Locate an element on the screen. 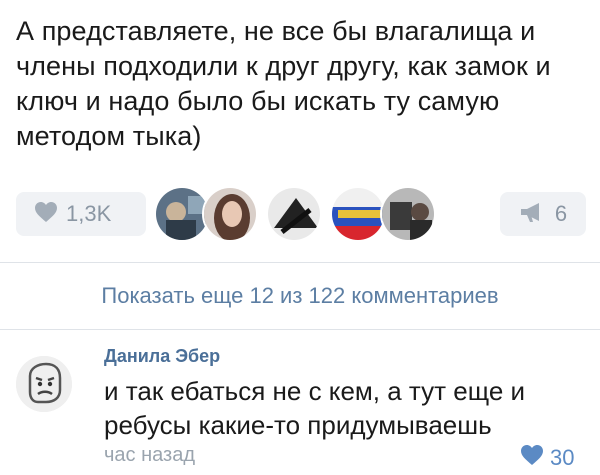 Image resolution: width=600 pixels, height=475 pixels. post-actions: 1,3K 6 is located at coordinates (300, 216).